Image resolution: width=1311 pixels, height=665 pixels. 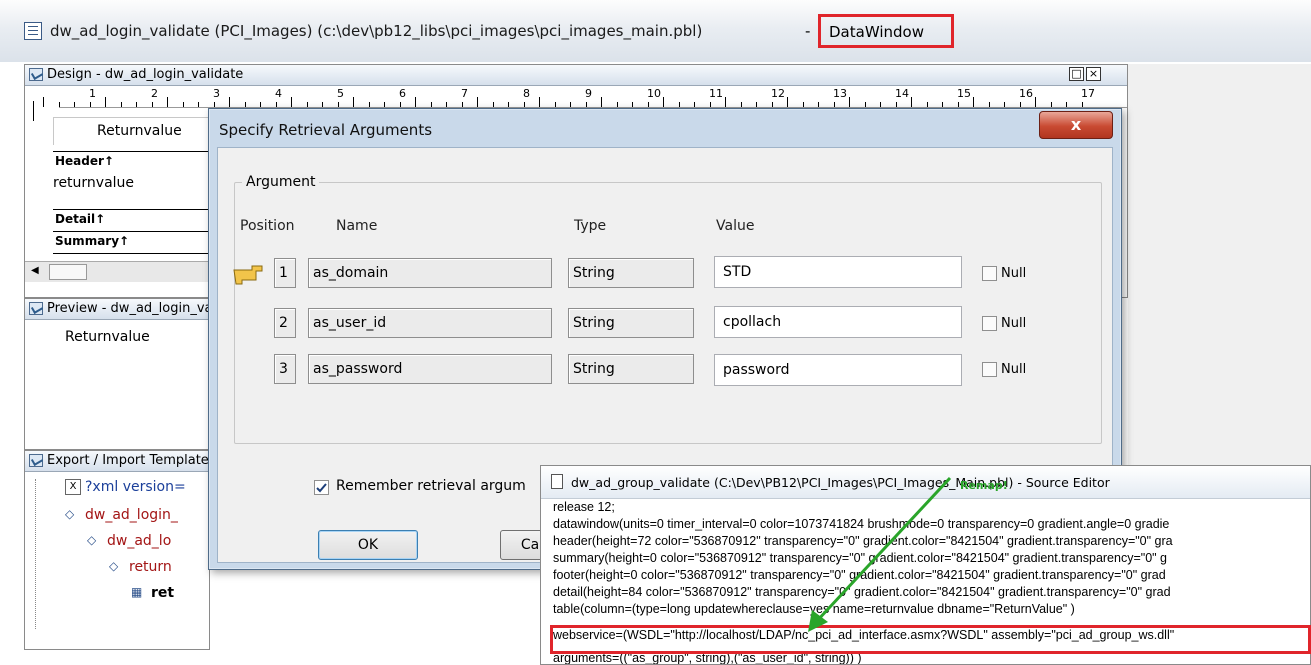 What do you see at coordinates (876, 32) in the screenshot?
I see `datawindow-type-label: DataWindow` at bounding box center [876, 32].